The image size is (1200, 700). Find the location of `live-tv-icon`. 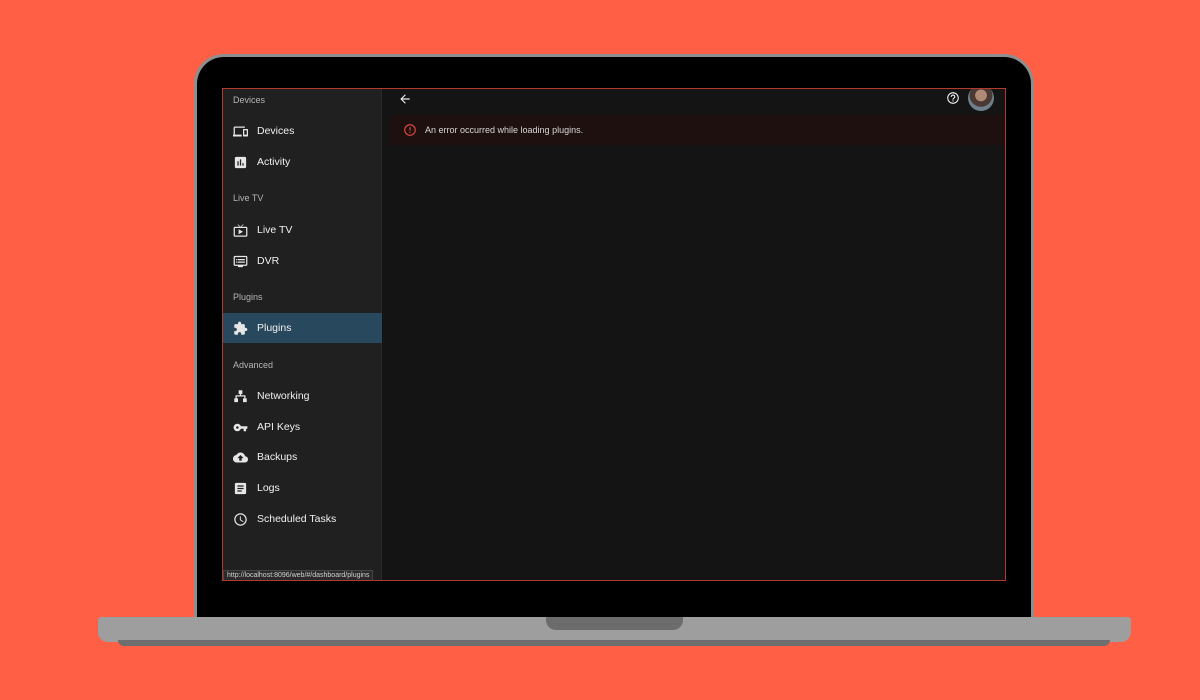

live-tv-icon is located at coordinates (240, 230).